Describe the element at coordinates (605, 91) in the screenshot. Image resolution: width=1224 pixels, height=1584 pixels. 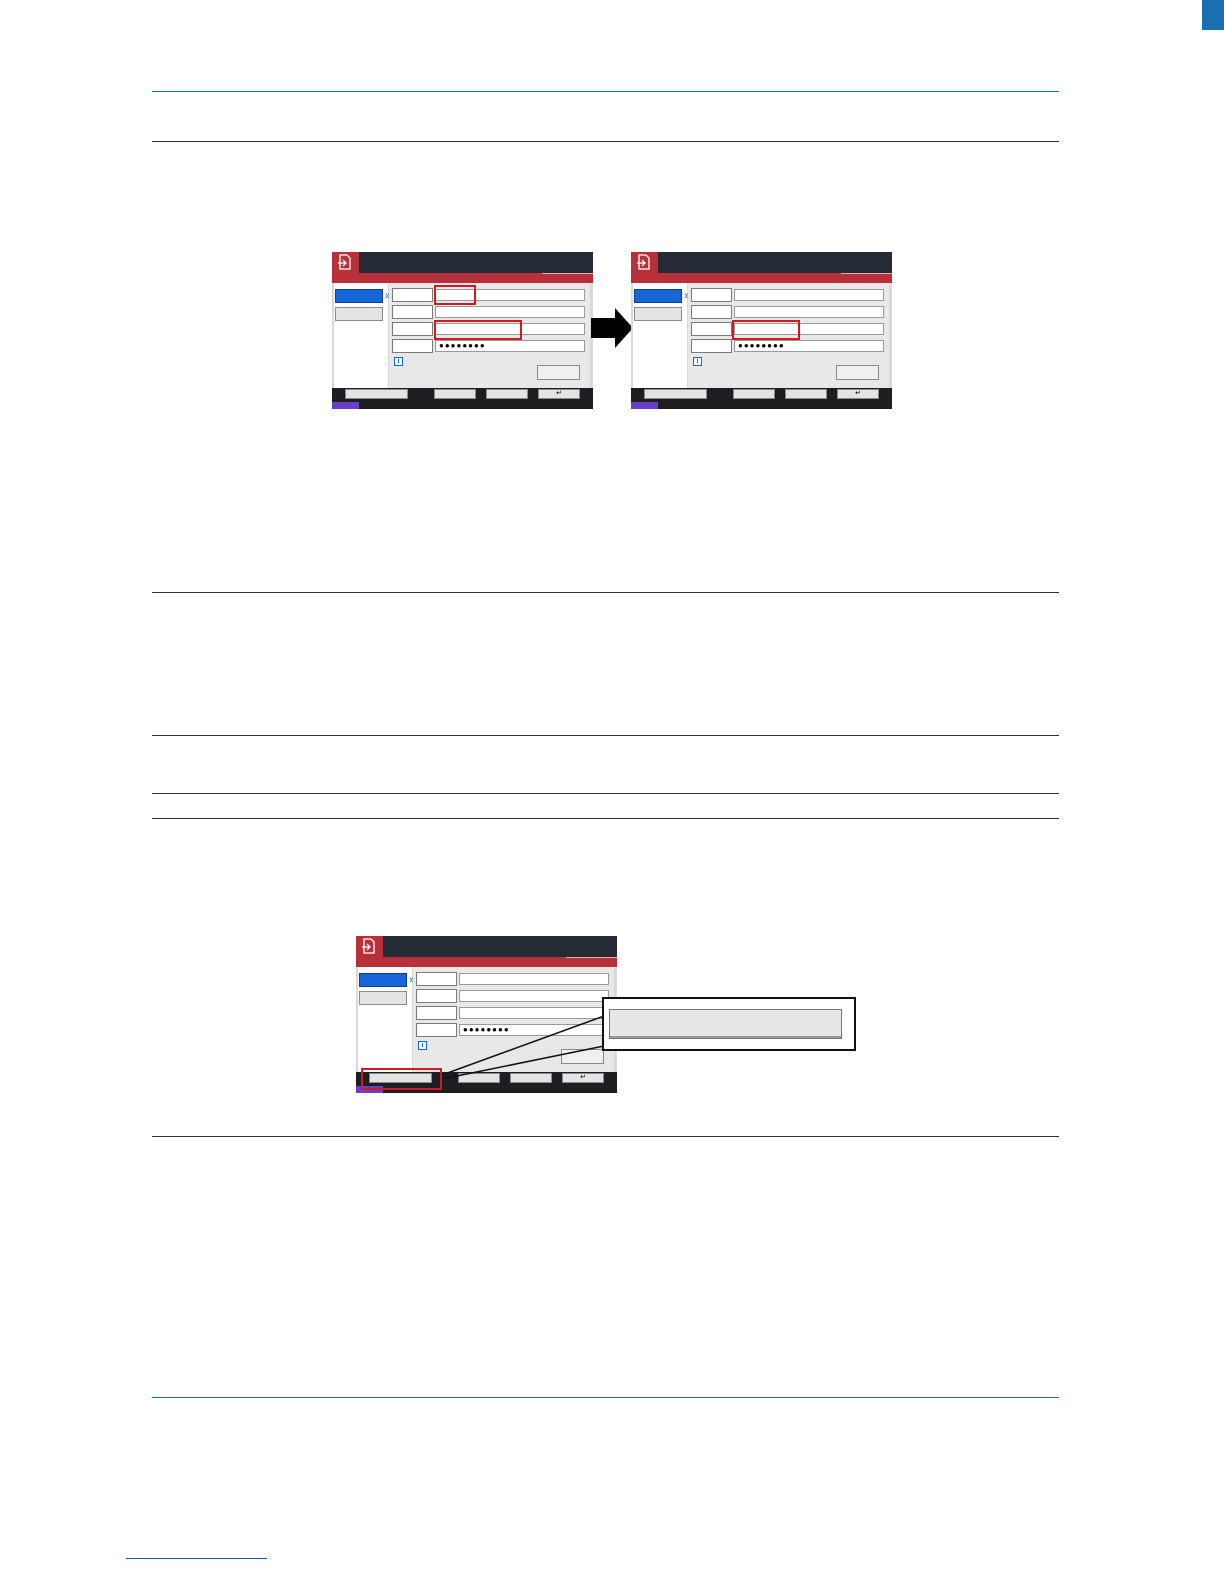
I see `header-rule` at that location.